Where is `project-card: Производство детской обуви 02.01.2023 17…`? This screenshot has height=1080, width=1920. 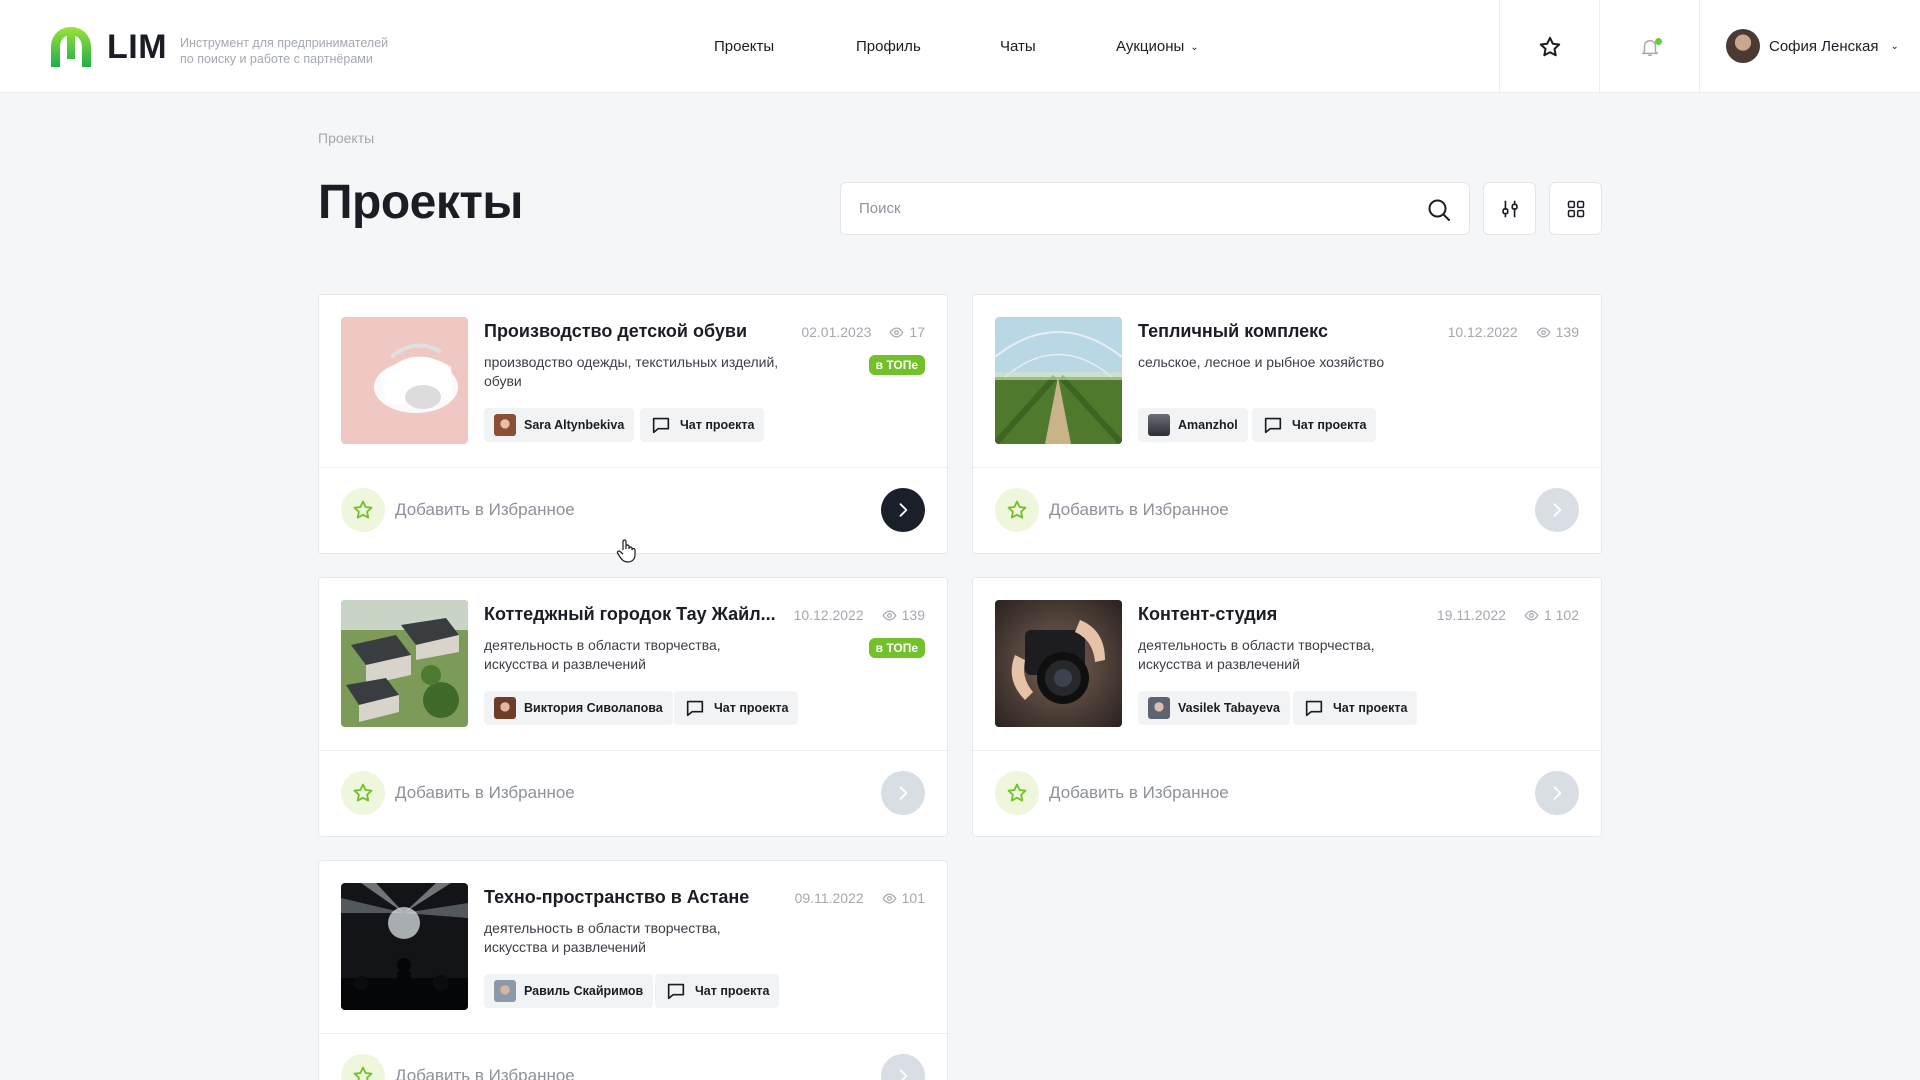 project-card: Производство детской обуви 02.01.2023 17… is located at coordinates (633, 424).